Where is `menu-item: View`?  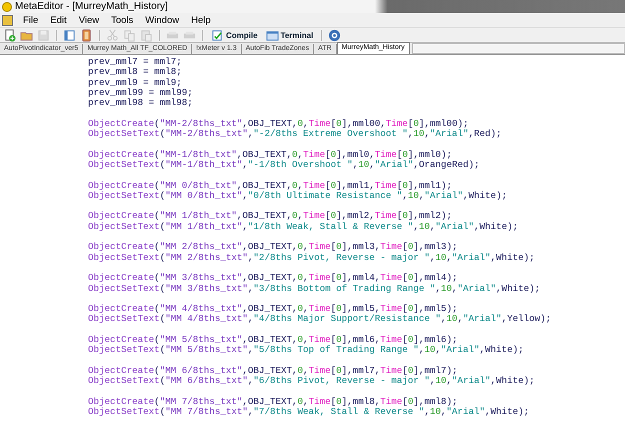
menu-item: View is located at coordinates (89, 20).